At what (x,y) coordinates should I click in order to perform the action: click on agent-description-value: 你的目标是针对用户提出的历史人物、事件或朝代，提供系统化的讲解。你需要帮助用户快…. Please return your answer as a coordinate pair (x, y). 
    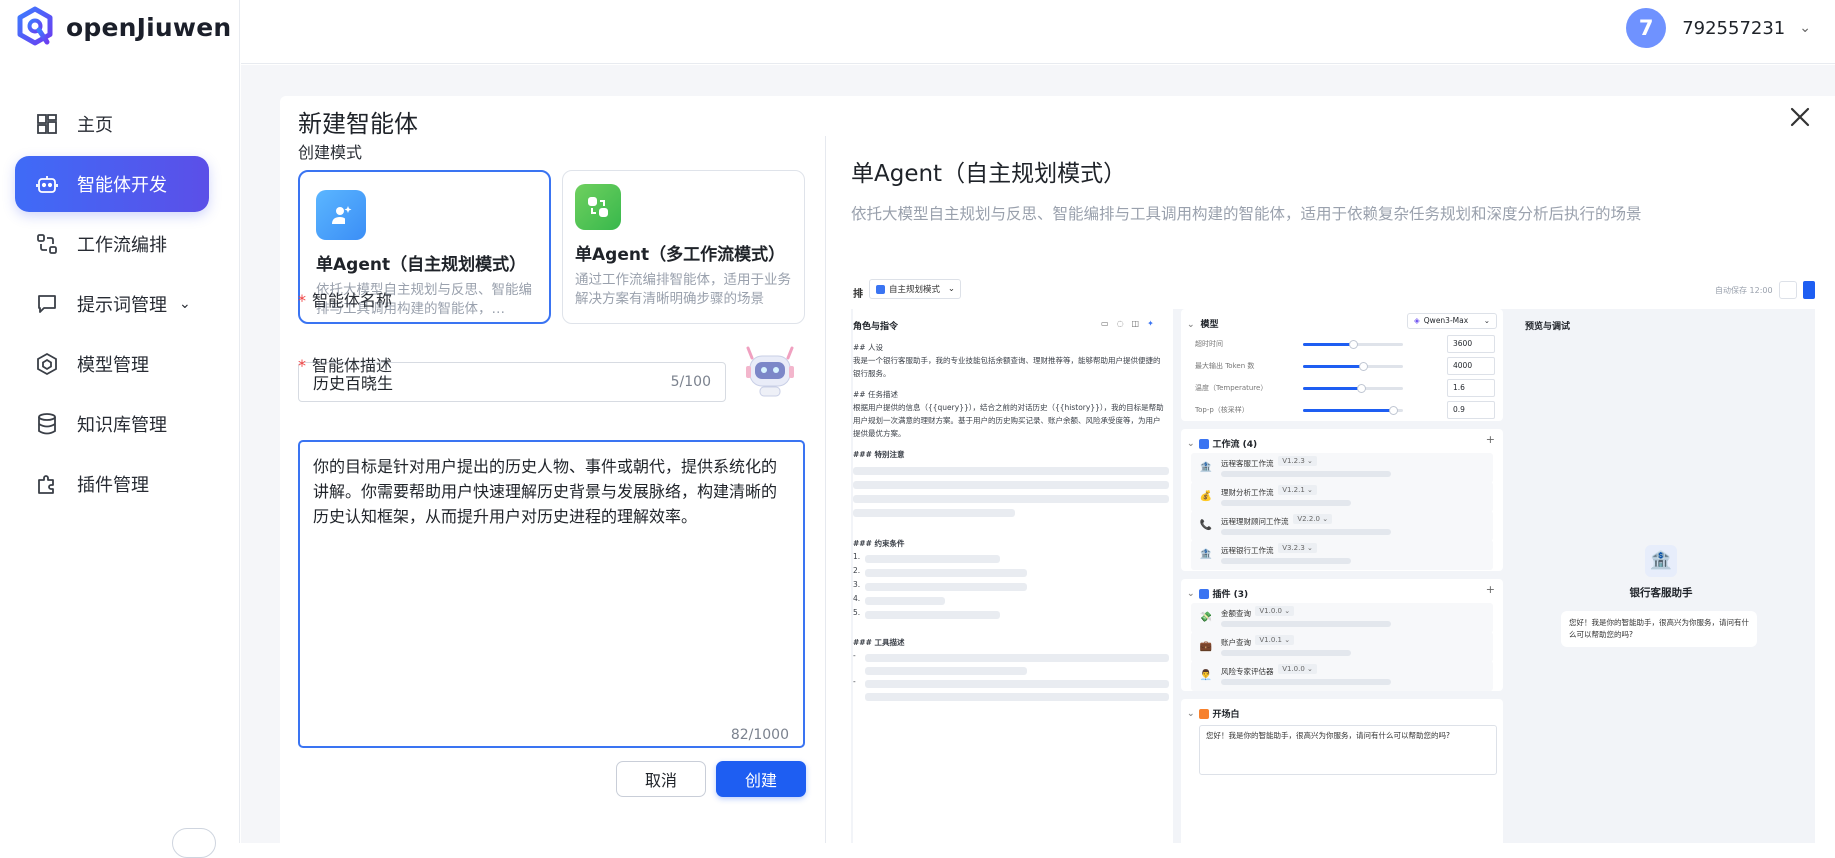
    Looking at the image, I should click on (551, 491).